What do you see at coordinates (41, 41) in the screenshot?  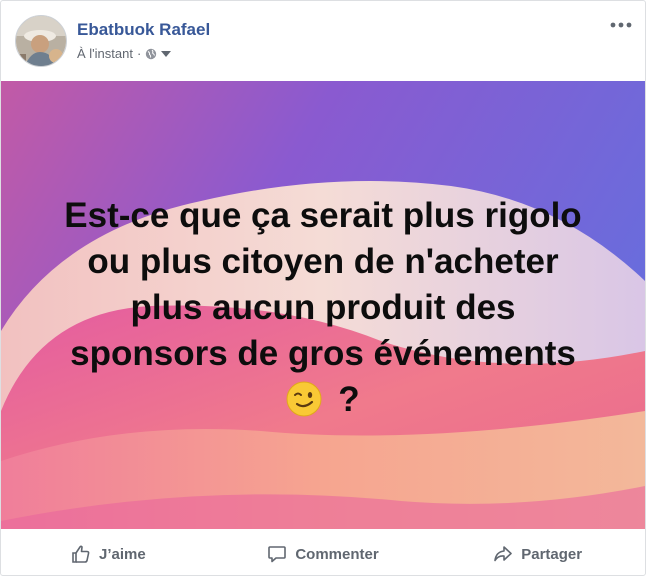 I see `avatar` at bounding box center [41, 41].